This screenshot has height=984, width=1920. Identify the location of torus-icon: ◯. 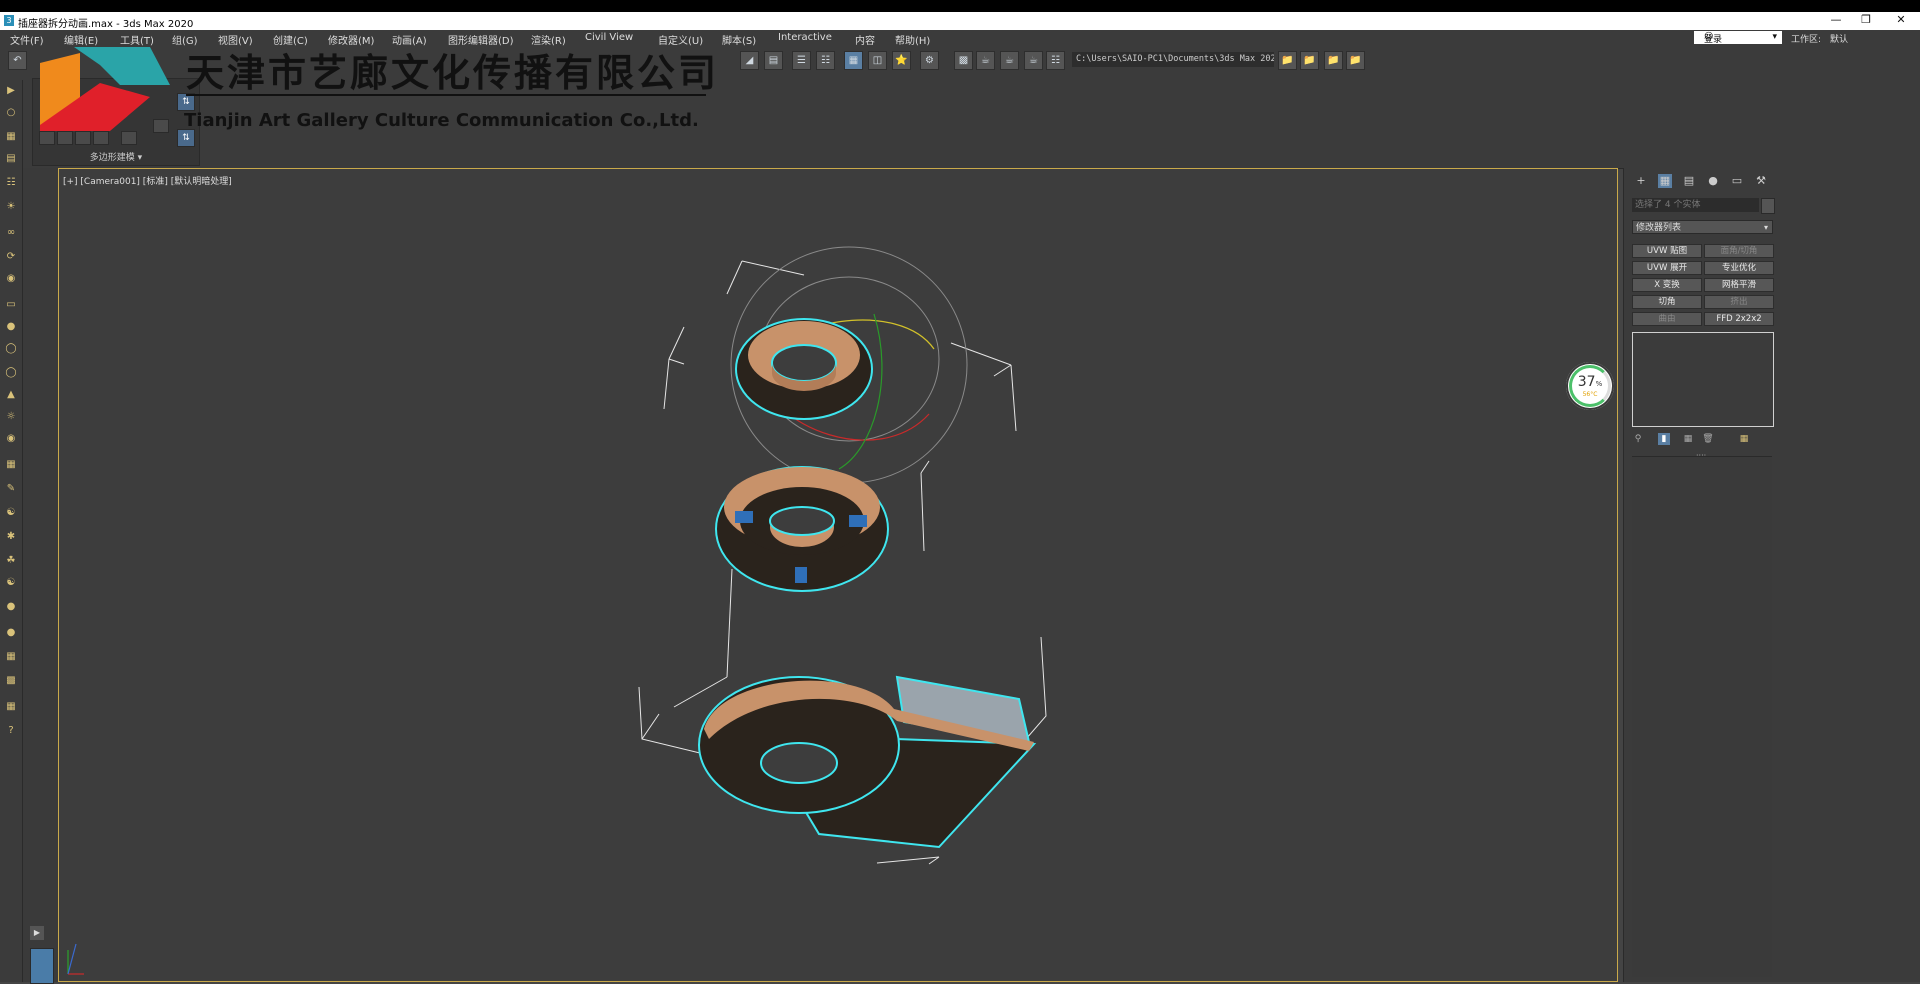
(11, 373).